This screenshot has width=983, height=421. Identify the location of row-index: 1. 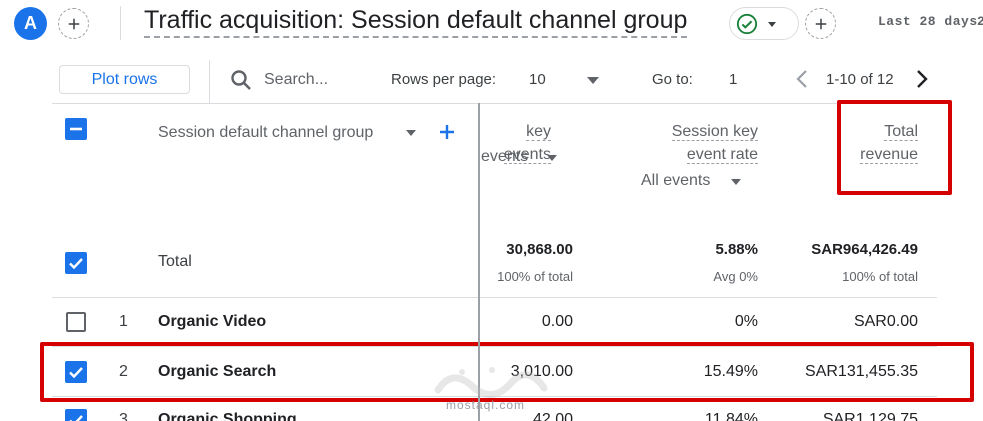
(123, 321).